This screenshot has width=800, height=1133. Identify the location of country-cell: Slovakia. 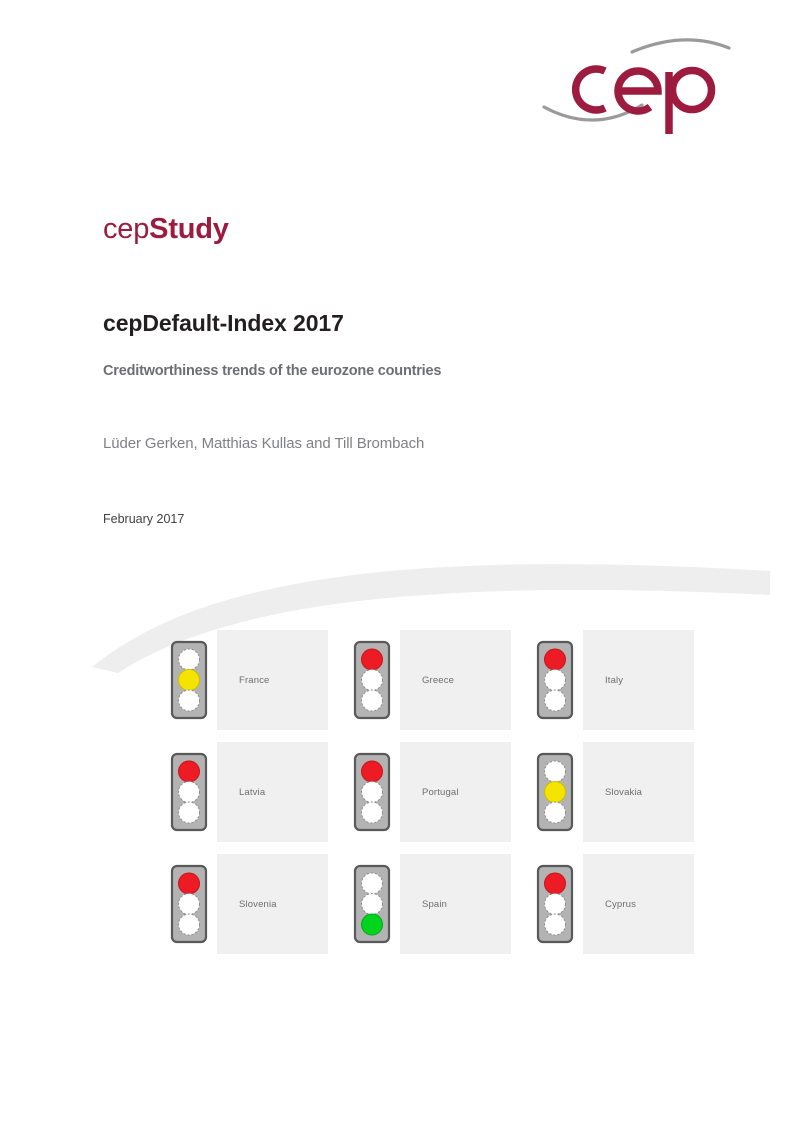
(627, 792).